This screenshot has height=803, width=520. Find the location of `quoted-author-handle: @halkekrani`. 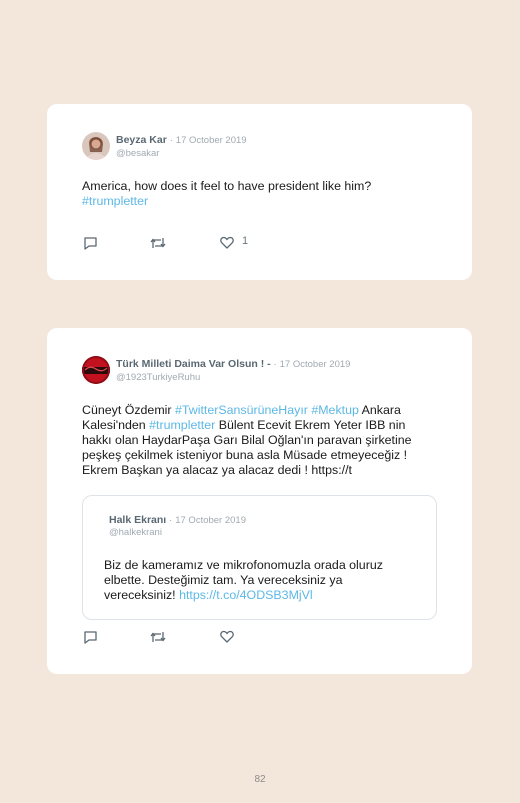

quoted-author-handle: @halkekrani is located at coordinates (135, 532).